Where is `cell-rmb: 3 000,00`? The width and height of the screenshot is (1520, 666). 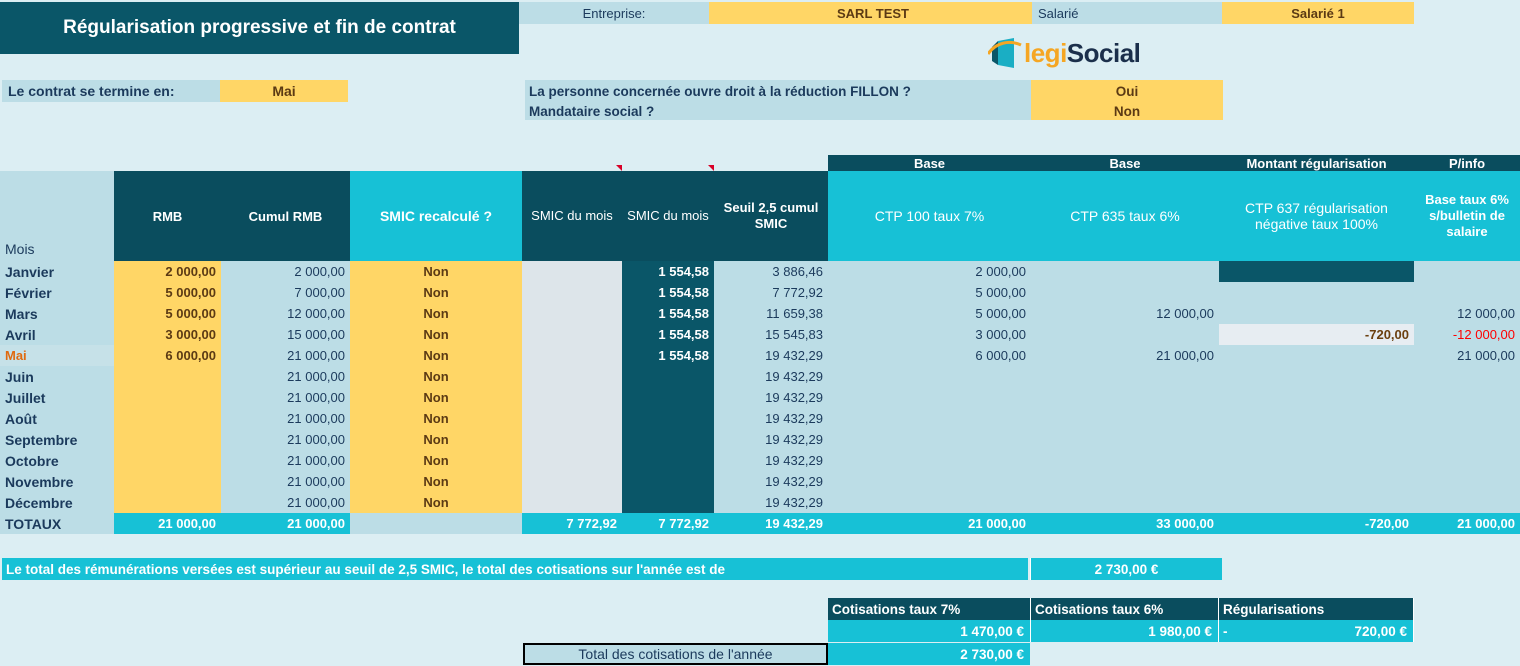
cell-rmb: 3 000,00 is located at coordinates (167, 334).